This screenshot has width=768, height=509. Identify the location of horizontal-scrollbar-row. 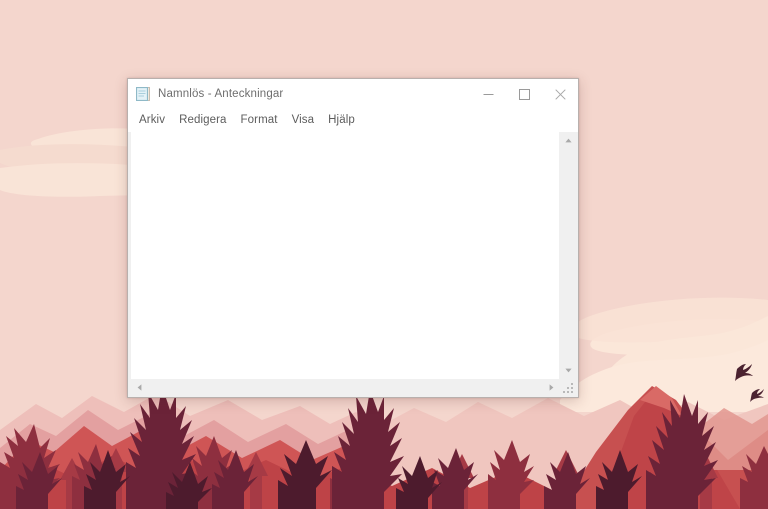
(354, 387).